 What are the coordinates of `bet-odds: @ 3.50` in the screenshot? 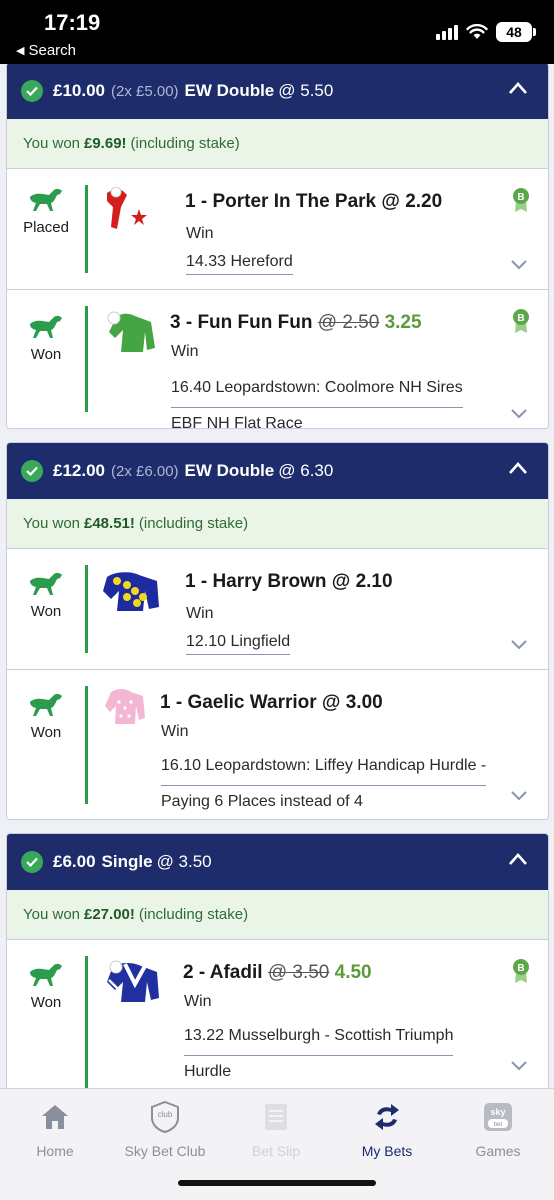 It's located at (184, 861).